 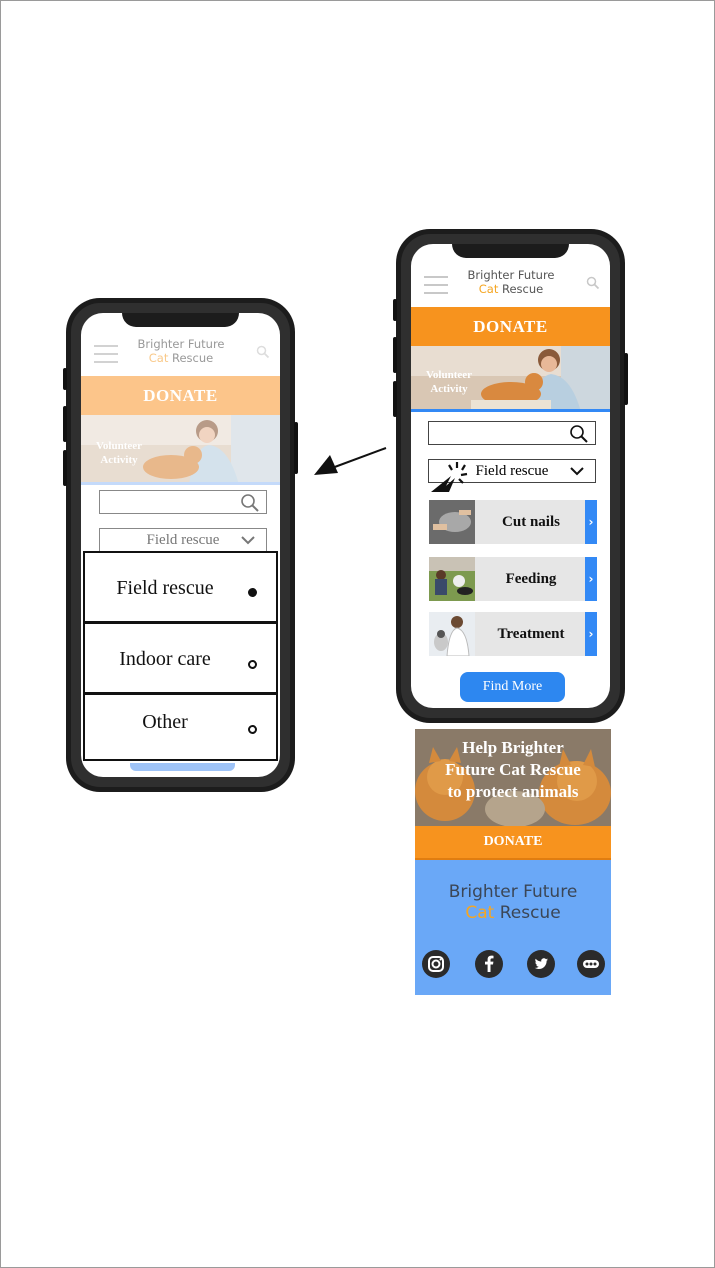 I want to click on cut-nails-thumbnail, so click(x=452, y=522).